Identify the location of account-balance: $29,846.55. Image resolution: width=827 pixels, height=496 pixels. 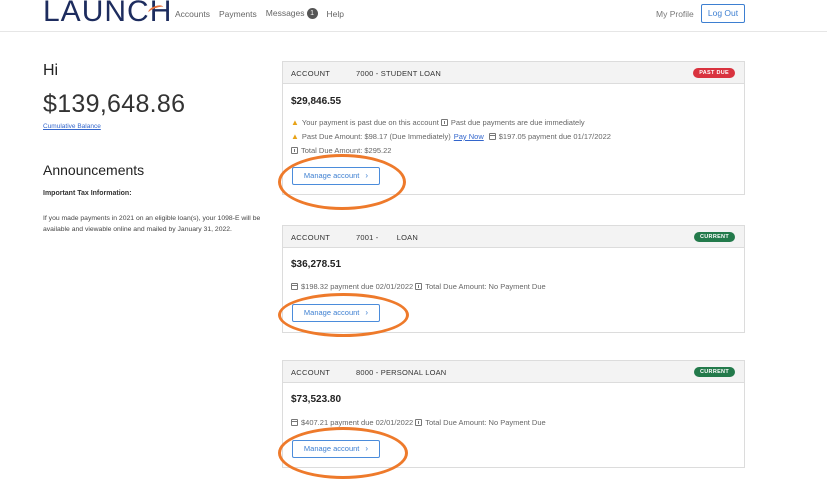
(316, 101).